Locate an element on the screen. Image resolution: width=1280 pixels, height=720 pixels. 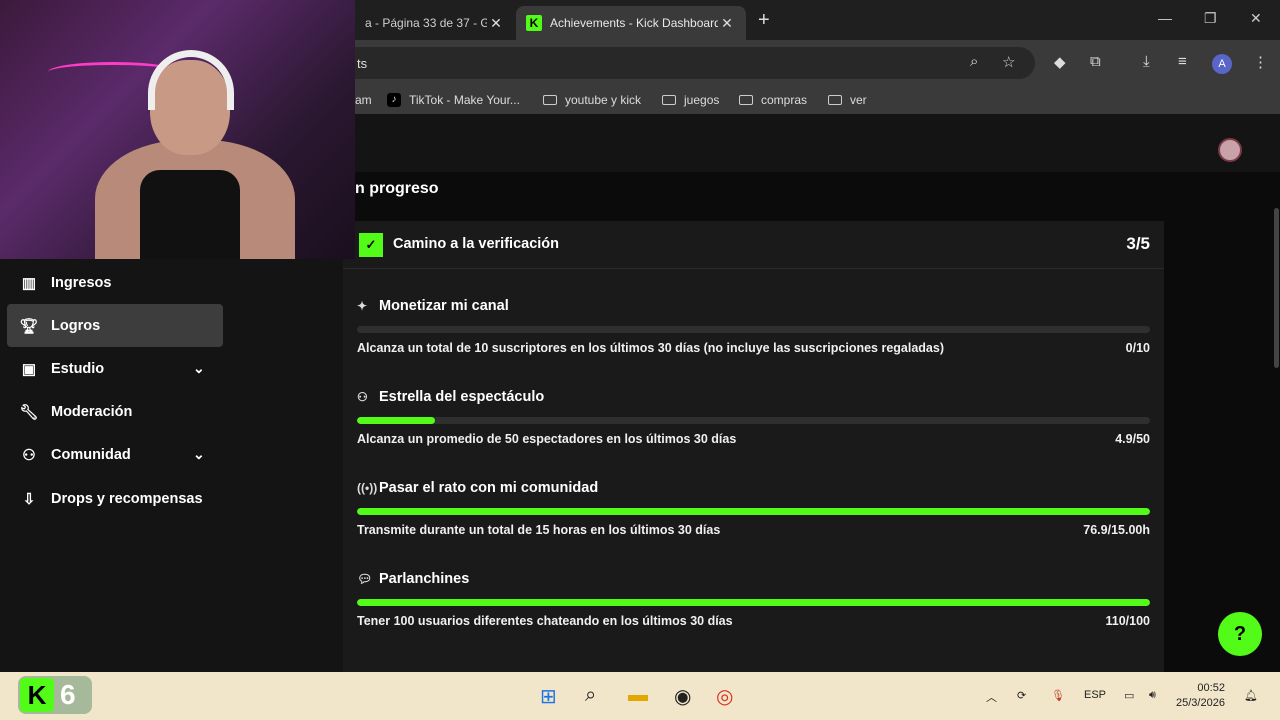
bookmark-folder: compras is located at coordinates (773, 100).